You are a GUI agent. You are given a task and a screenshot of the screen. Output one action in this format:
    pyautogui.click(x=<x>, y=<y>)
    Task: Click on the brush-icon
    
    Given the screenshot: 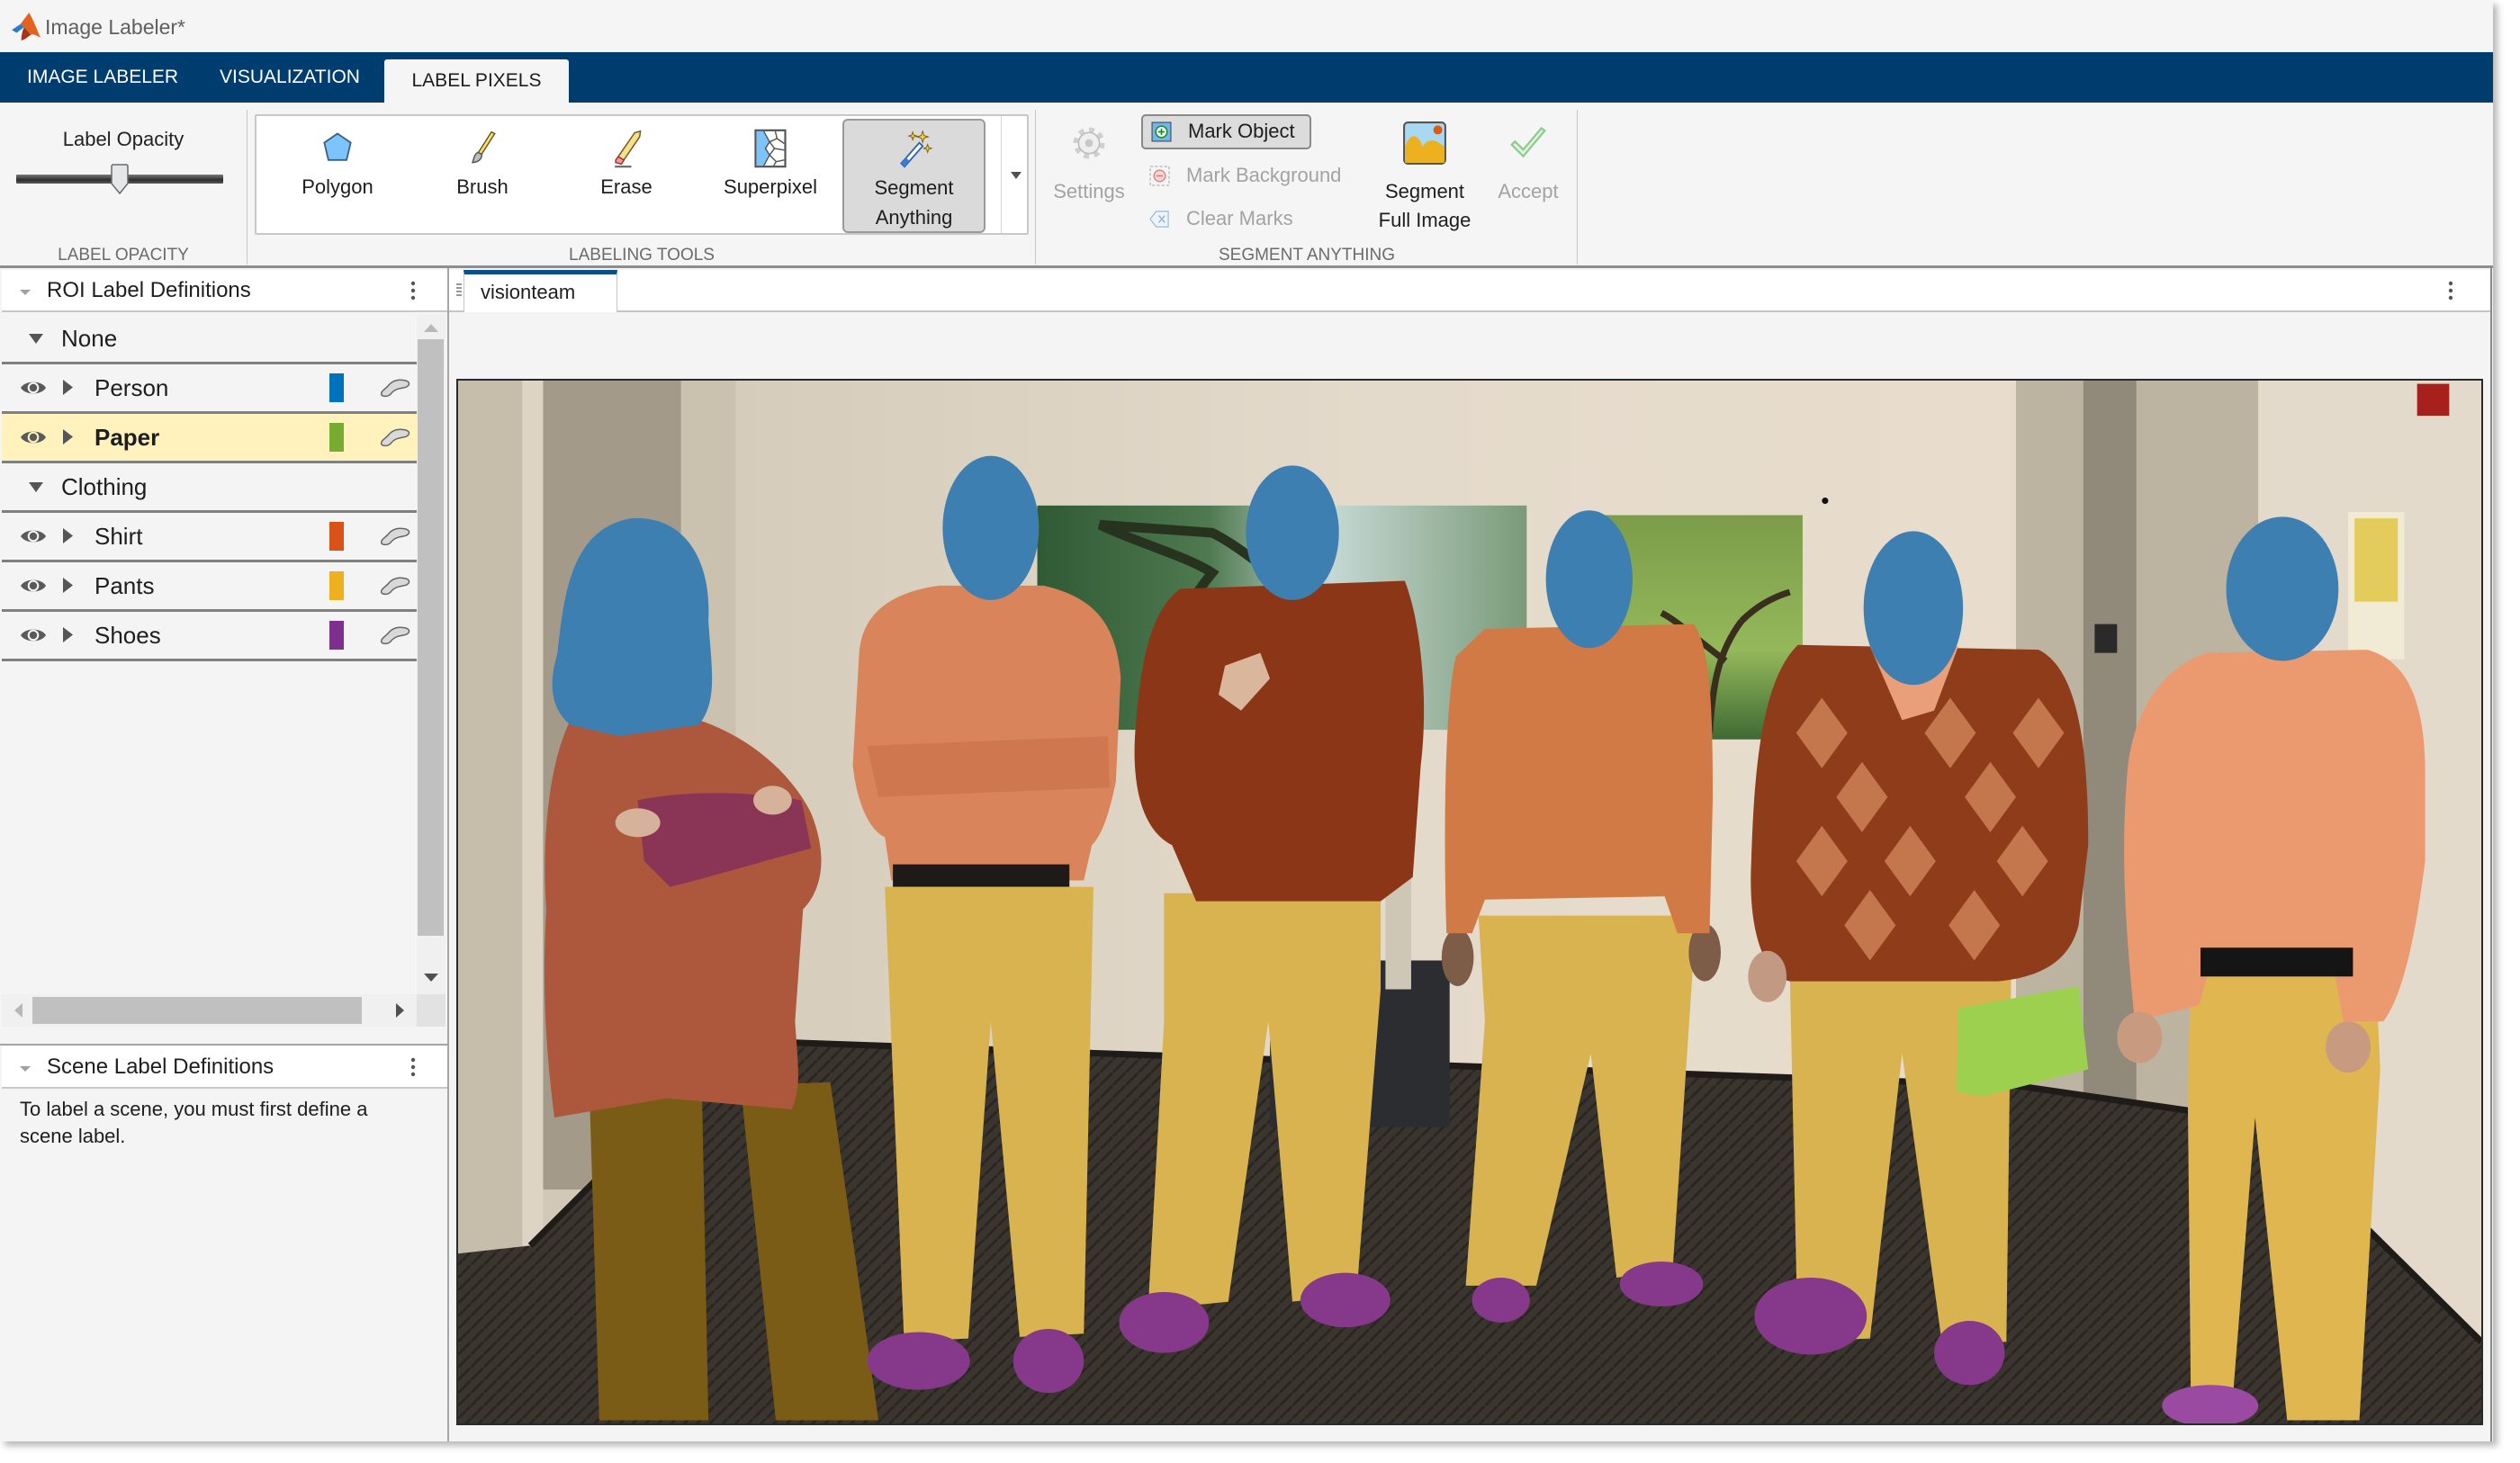 What is the action you would take?
    pyautogui.click(x=482, y=149)
    